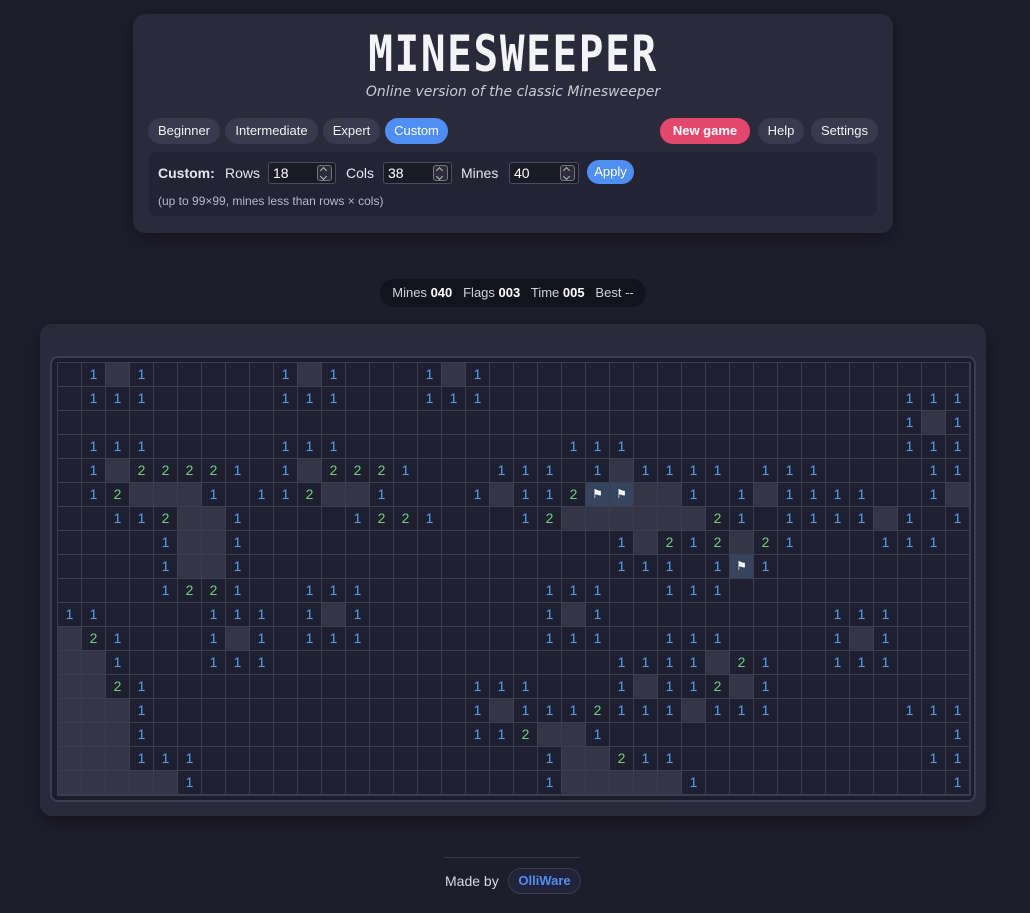 This screenshot has width=1030, height=913. I want to click on flagged-cell: ⚑, so click(742, 567).